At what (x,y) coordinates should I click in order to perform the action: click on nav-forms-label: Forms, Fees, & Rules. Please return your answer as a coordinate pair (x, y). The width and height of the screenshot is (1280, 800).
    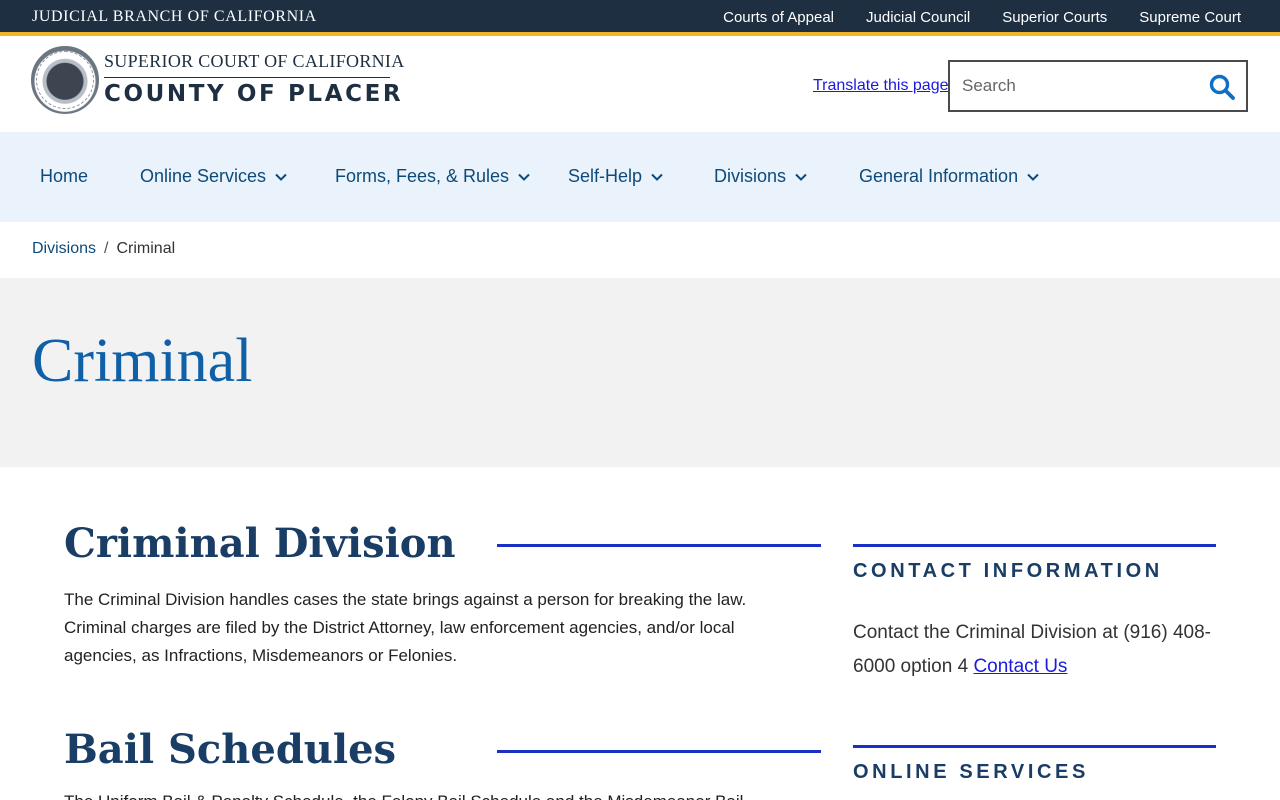
    Looking at the image, I should click on (422, 176).